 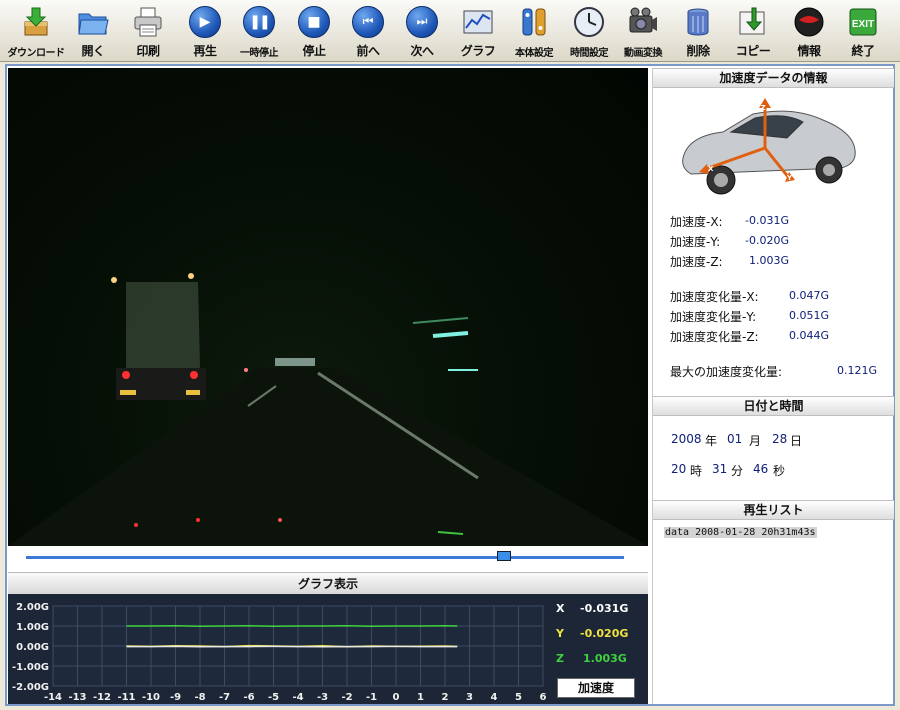 I want to click on x-tick-label: 1, so click(x=420, y=697).